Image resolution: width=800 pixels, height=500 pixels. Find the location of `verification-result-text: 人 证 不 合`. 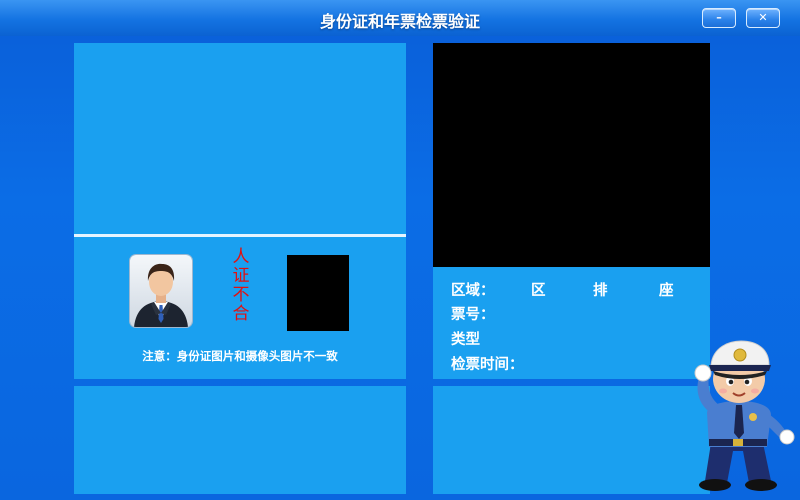

verification-result-text: 人 证 不 合 is located at coordinates (241, 286).